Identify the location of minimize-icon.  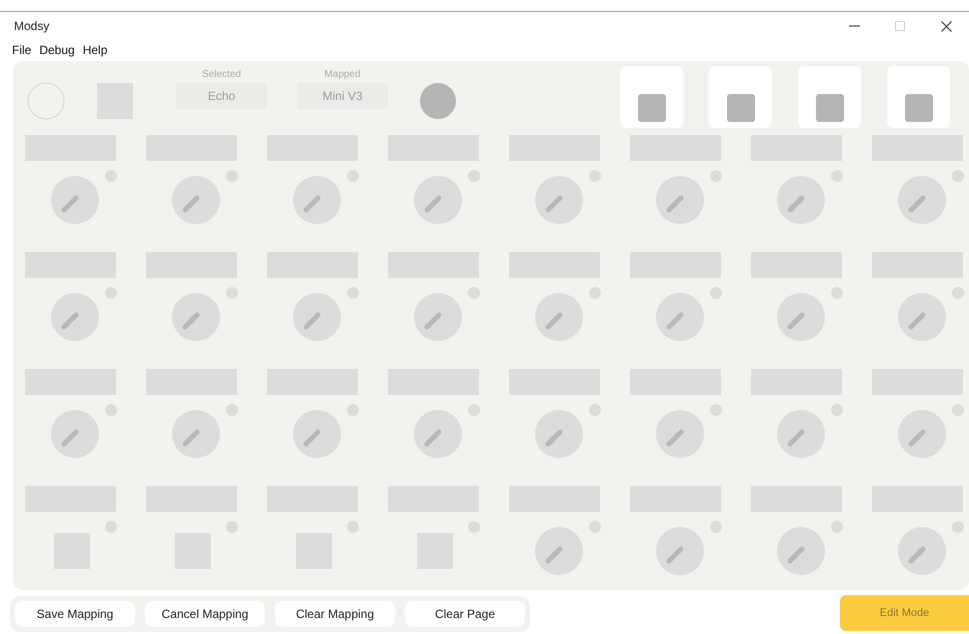
(854, 26).